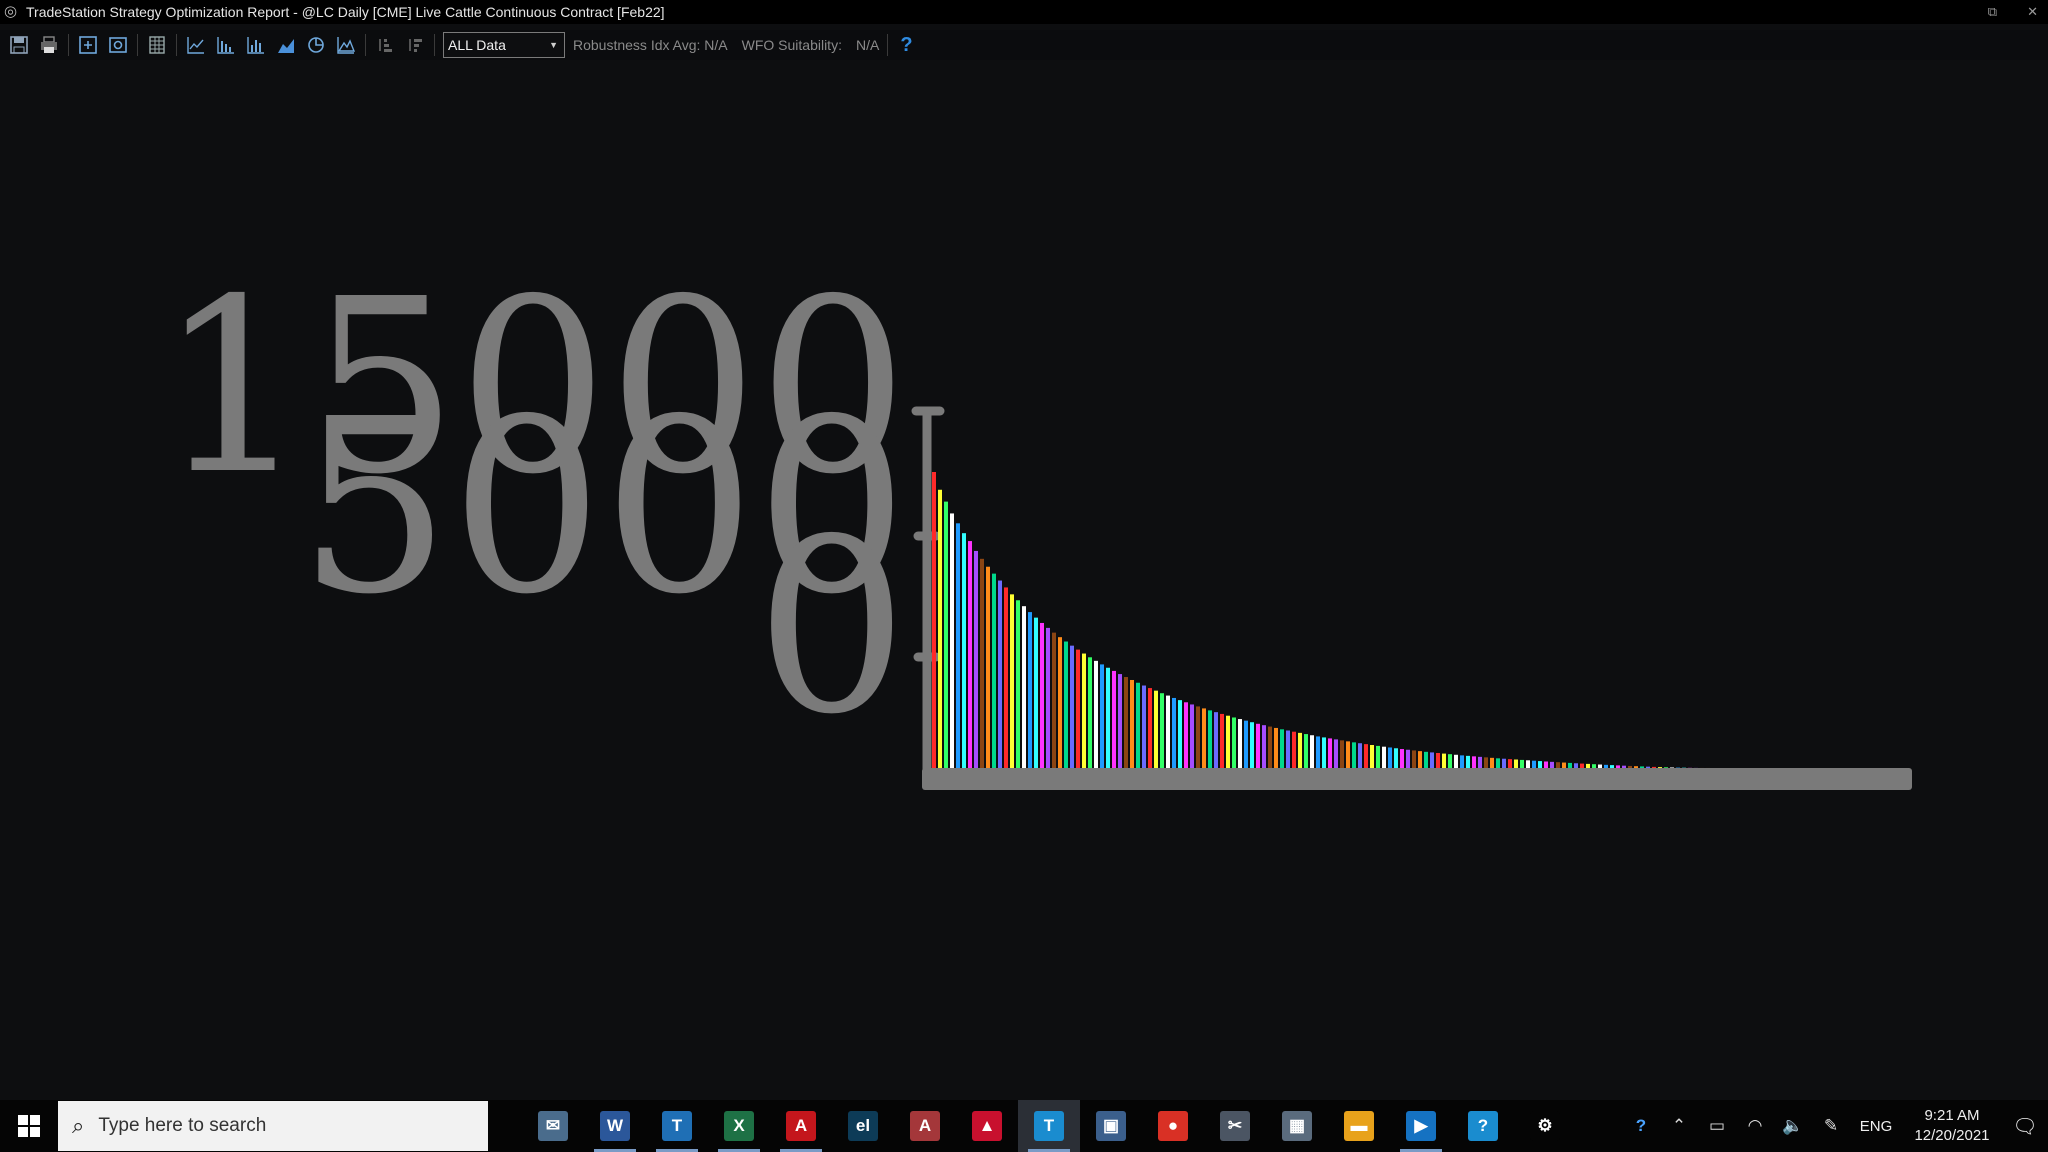  Describe the element at coordinates (286, 45) in the screenshot. I see `area-chart-icon` at that location.